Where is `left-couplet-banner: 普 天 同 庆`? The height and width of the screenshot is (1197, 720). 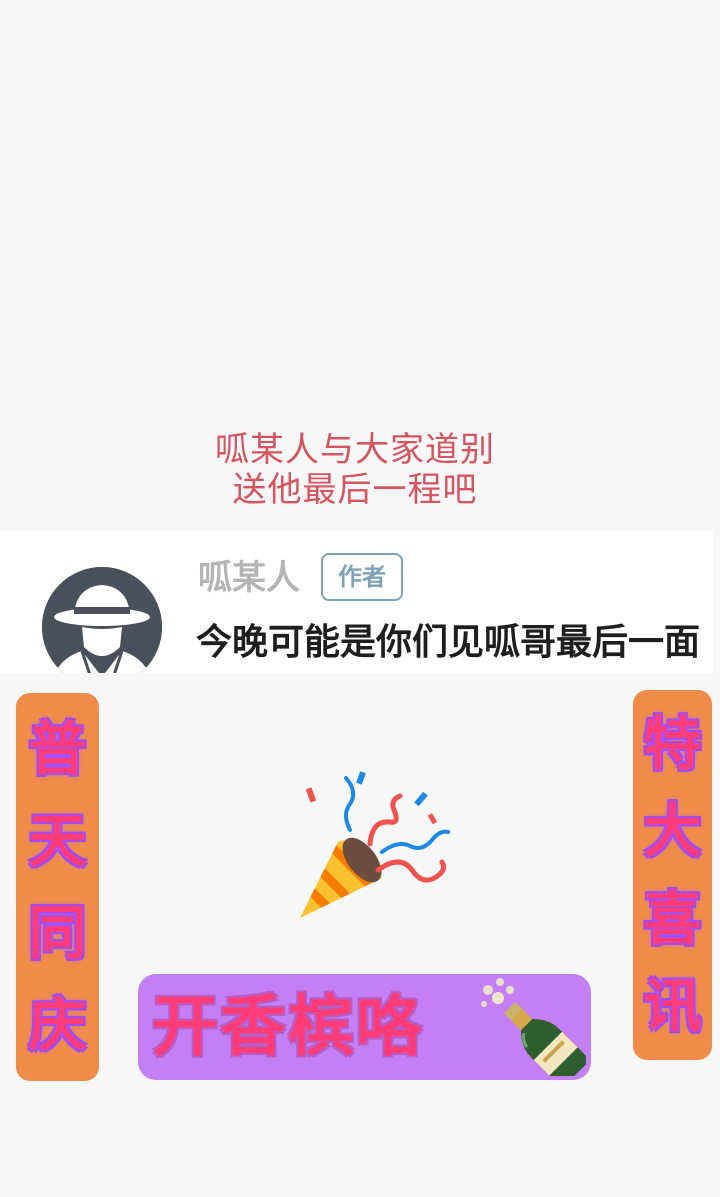 left-couplet-banner: 普 天 同 庆 is located at coordinates (57, 887).